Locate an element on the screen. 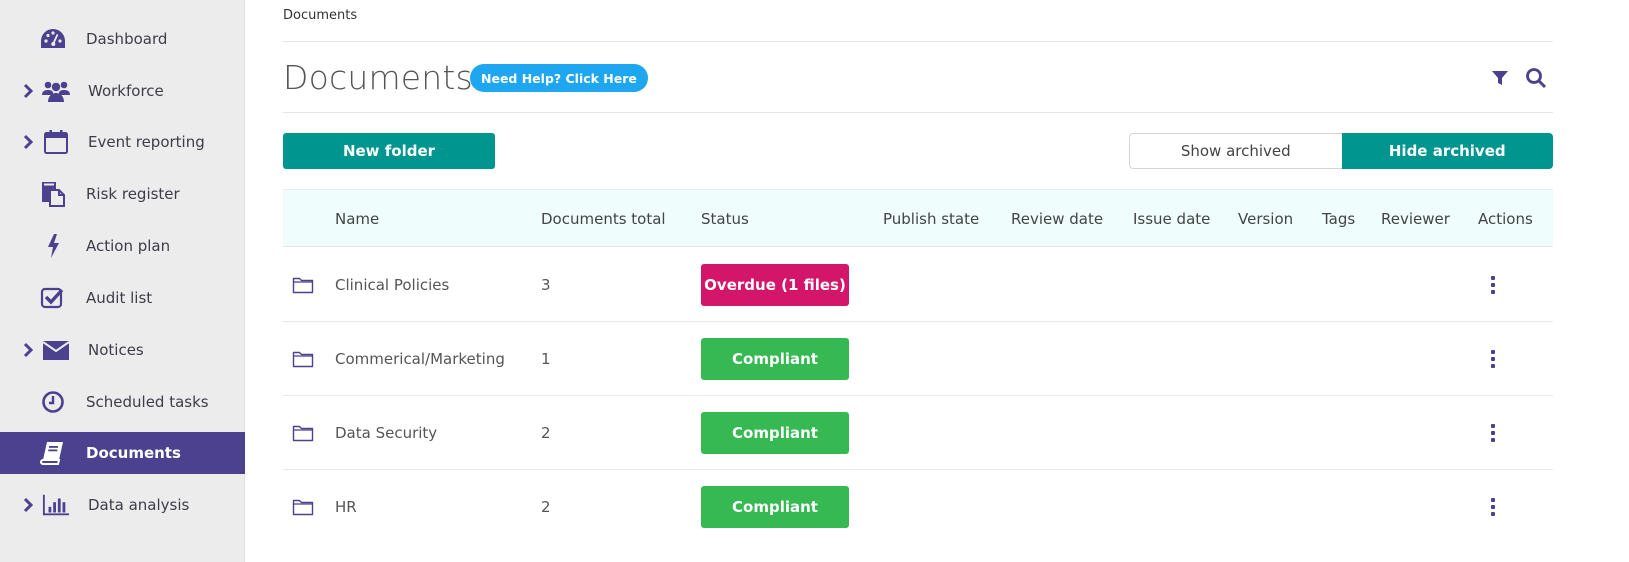 The width and height of the screenshot is (1629, 562). archive-toggle: Show archived Hide archived is located at coordinates (1341, 151).